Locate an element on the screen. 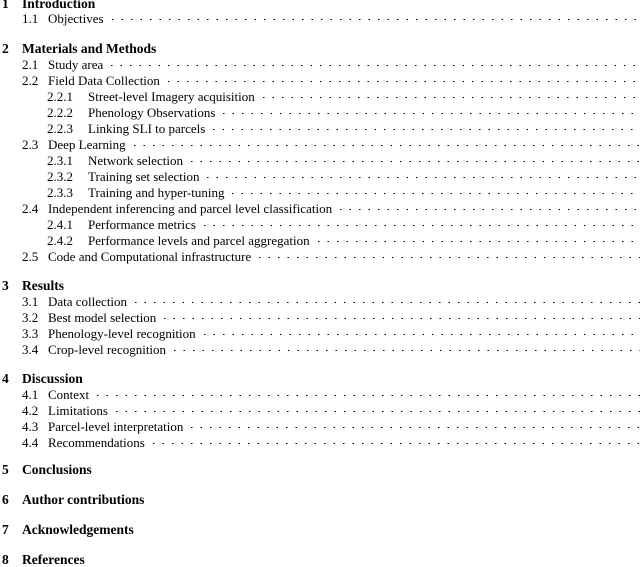 The height and width of the screenshot is (567, 640). toc-entry: 2.2.2 Phenology Observations is located at coordinates (320, 112).